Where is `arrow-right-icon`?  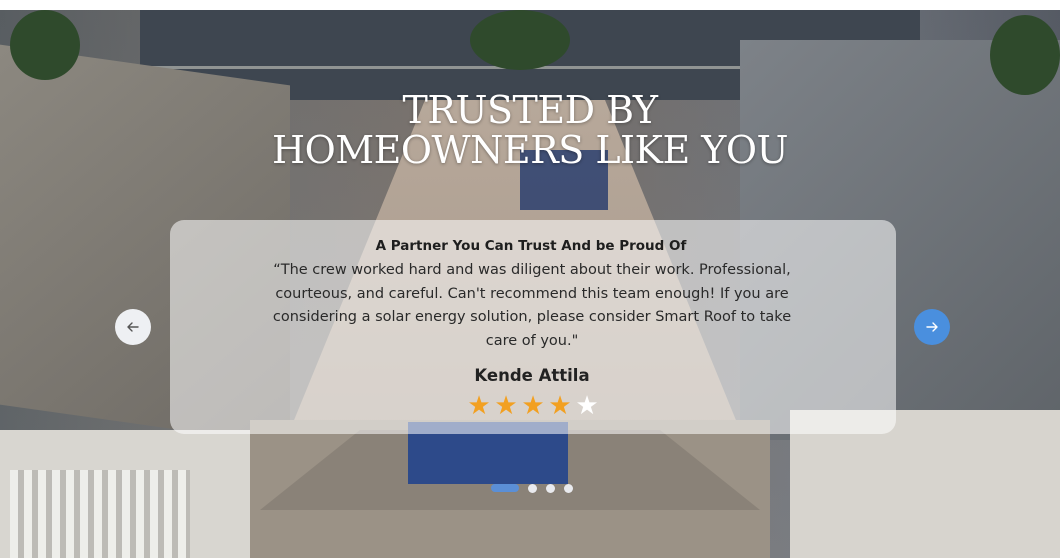 arrow-right-icon is located at coordinates (932, 327).